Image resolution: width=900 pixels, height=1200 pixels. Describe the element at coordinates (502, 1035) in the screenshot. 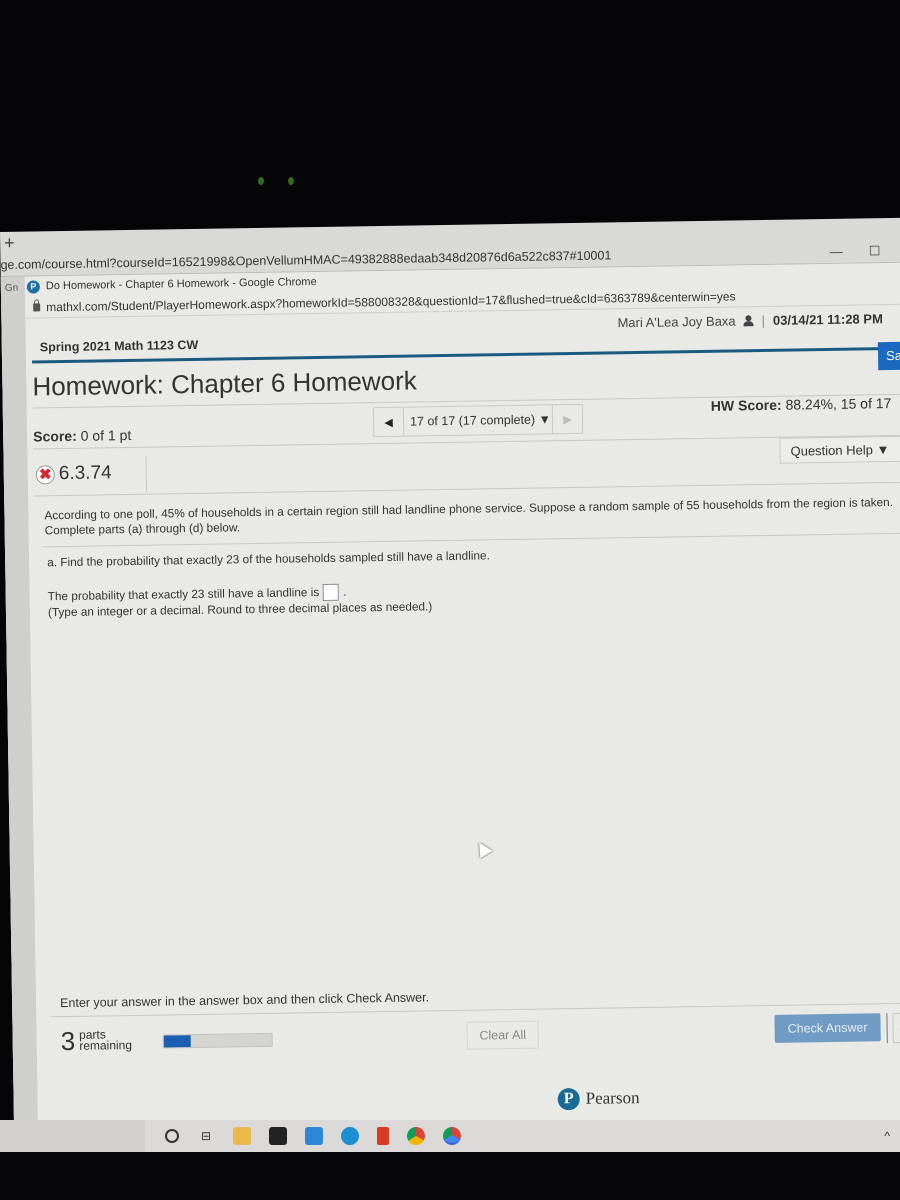

I see `clear-all-button: Clear All` at that location.